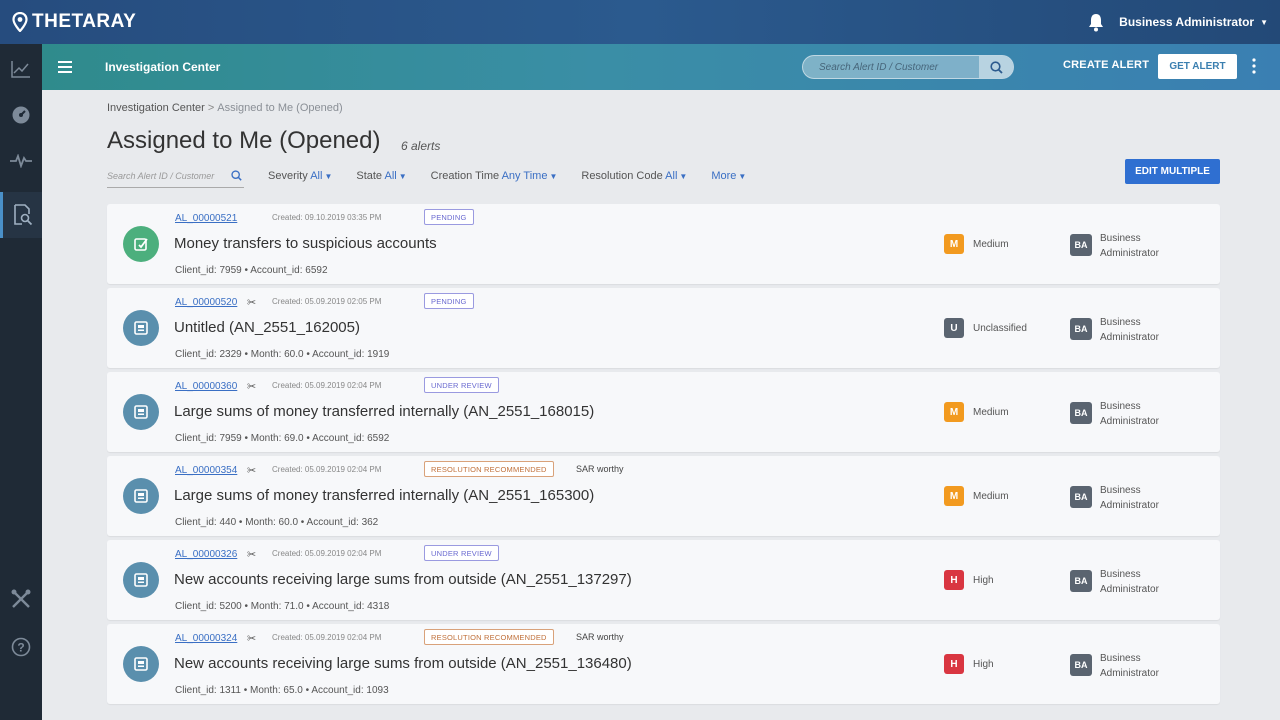 This screenshot has height=720, width=1280. What do you see at coordinates (21, 161) in the screenshot?
I see `rail-item-activity` at bounding box center [21, 161].